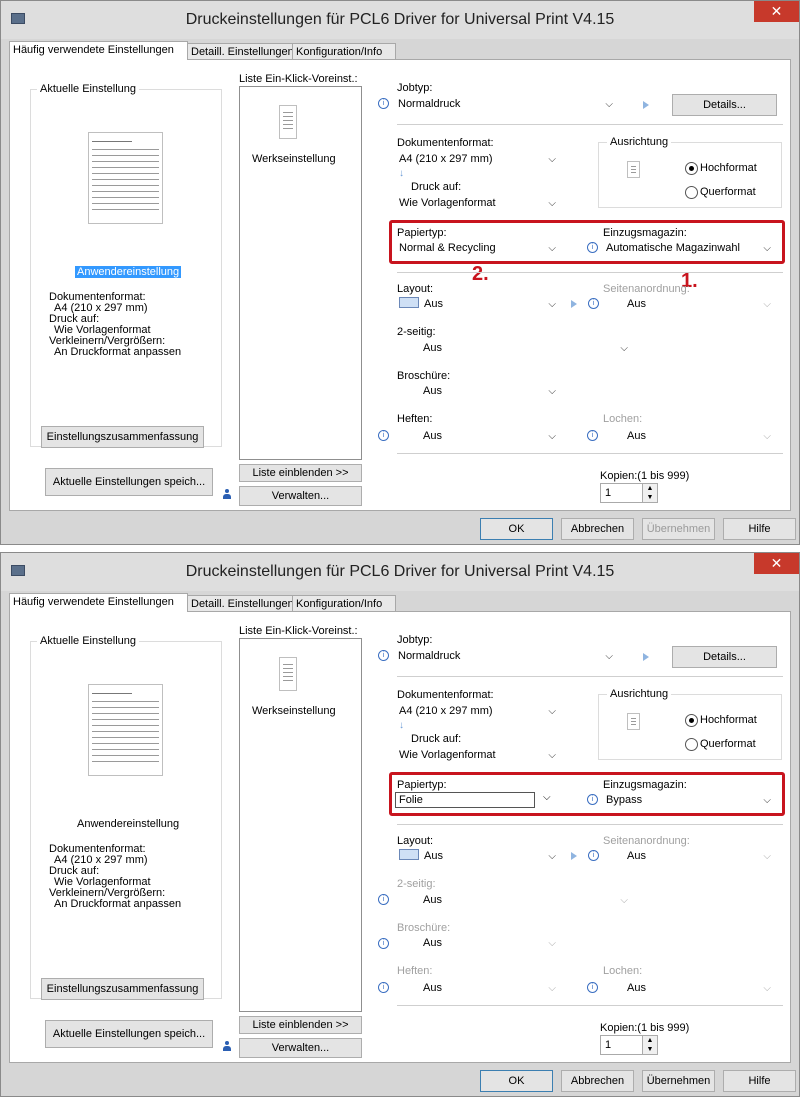 The height and width of the screenshot is (1097, 800). I want to click on chevron-down-icon: ⌵, so click(547, 797).